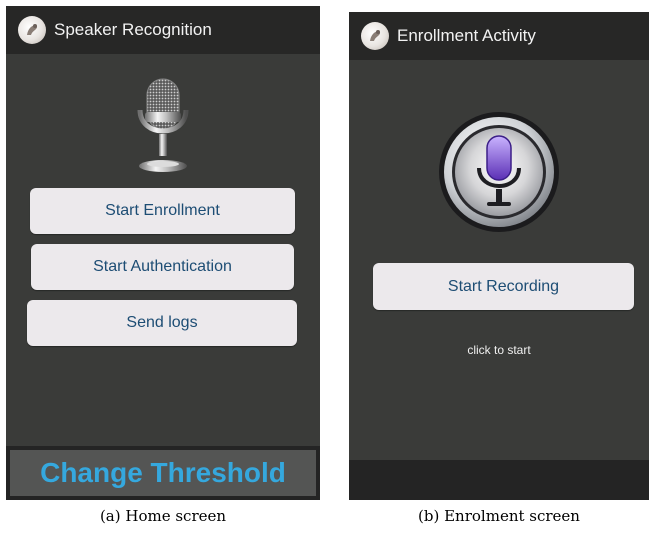 The image size is (651, 533). I want to click on change-threshold-button: Change Threshold, so click(163, 473).